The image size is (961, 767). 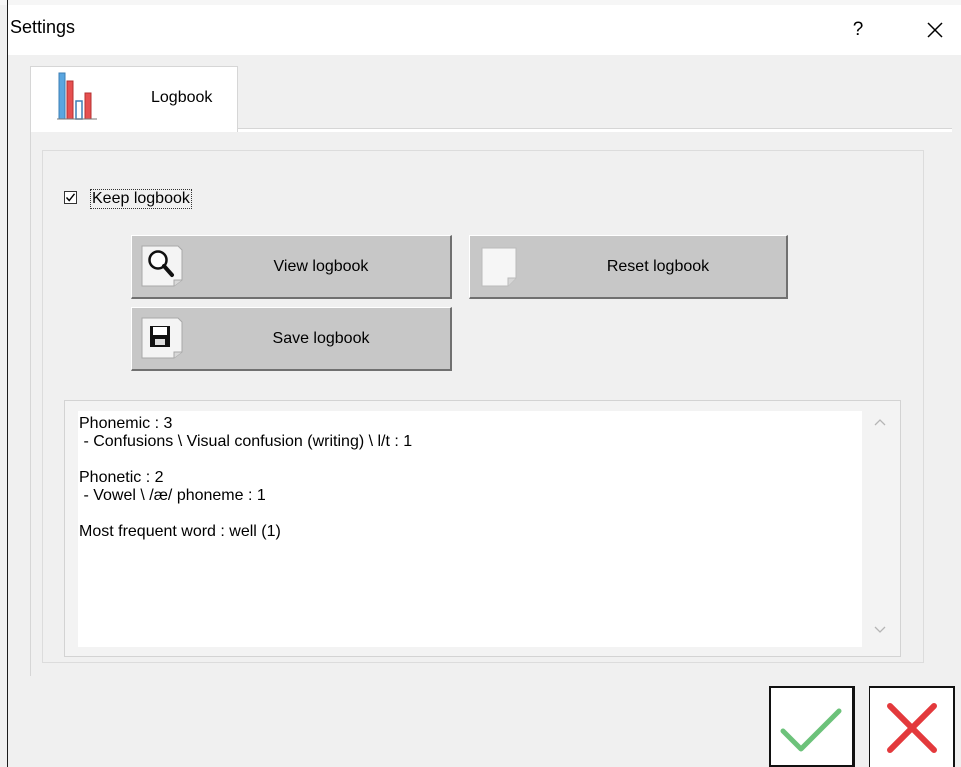 What do you see at coordinates (321, 338) in the screenshot?
I see `save-logbook-label: Save logbook` at bounding box center [321, 338].